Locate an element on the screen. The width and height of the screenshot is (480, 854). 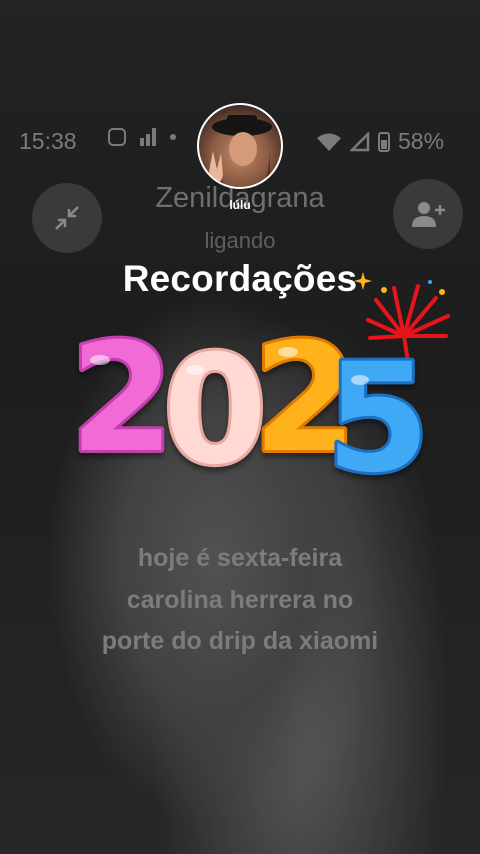
profile-photo is located at coordinates (240, 151).